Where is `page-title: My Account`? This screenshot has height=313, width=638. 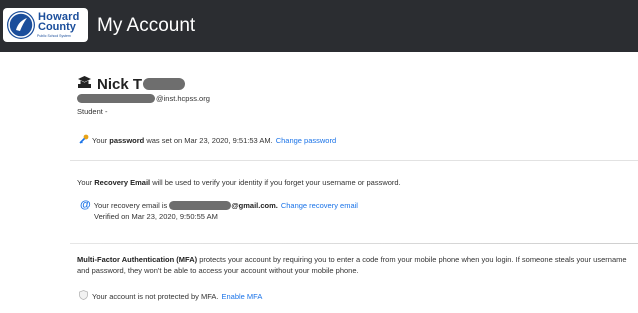 page-title: My Account is located at coordinates (146, 25).